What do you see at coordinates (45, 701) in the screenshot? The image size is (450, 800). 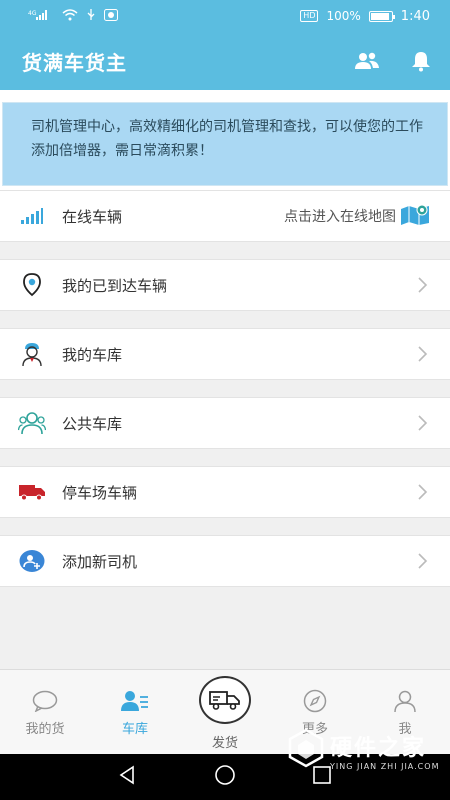 I see `chat-bubble-icon` at bounding box center [45, 701].